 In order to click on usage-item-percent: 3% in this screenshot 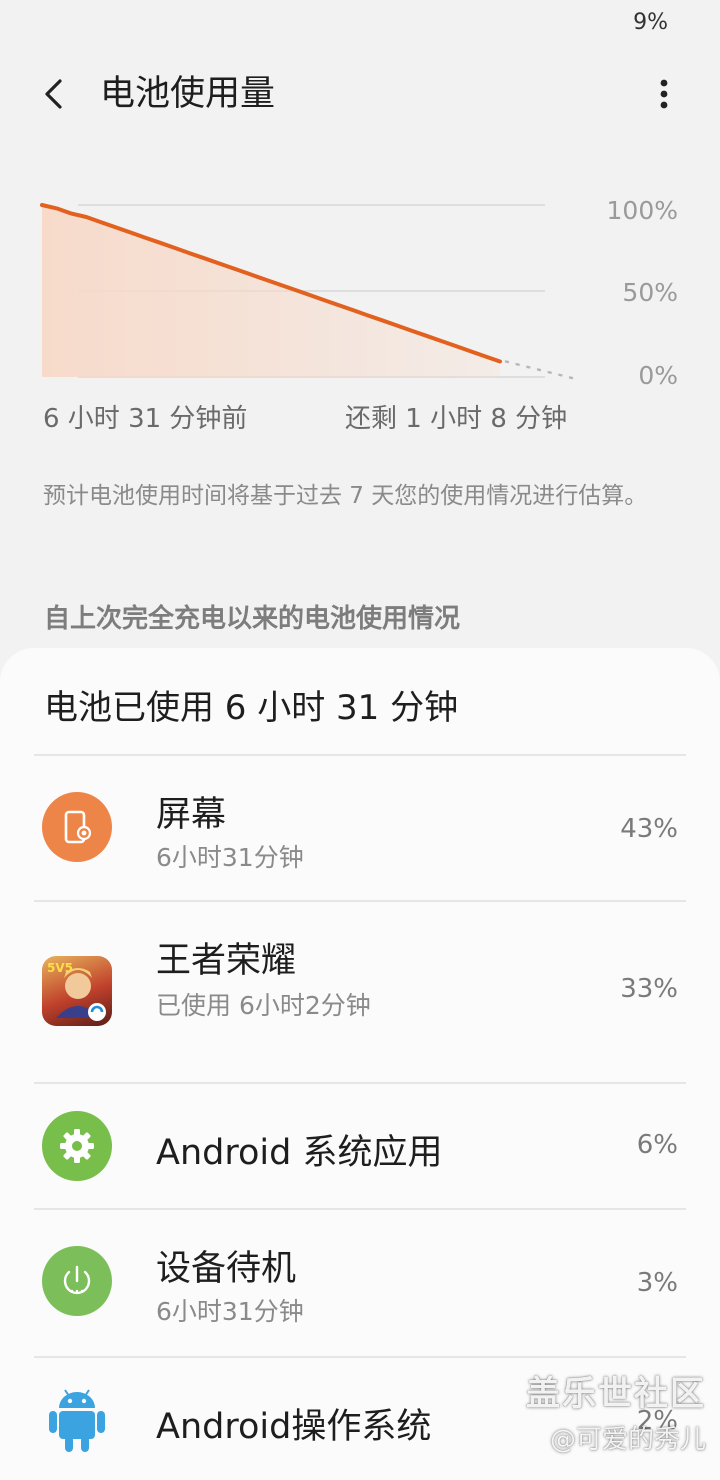, I will do `click(657, 1283)`.